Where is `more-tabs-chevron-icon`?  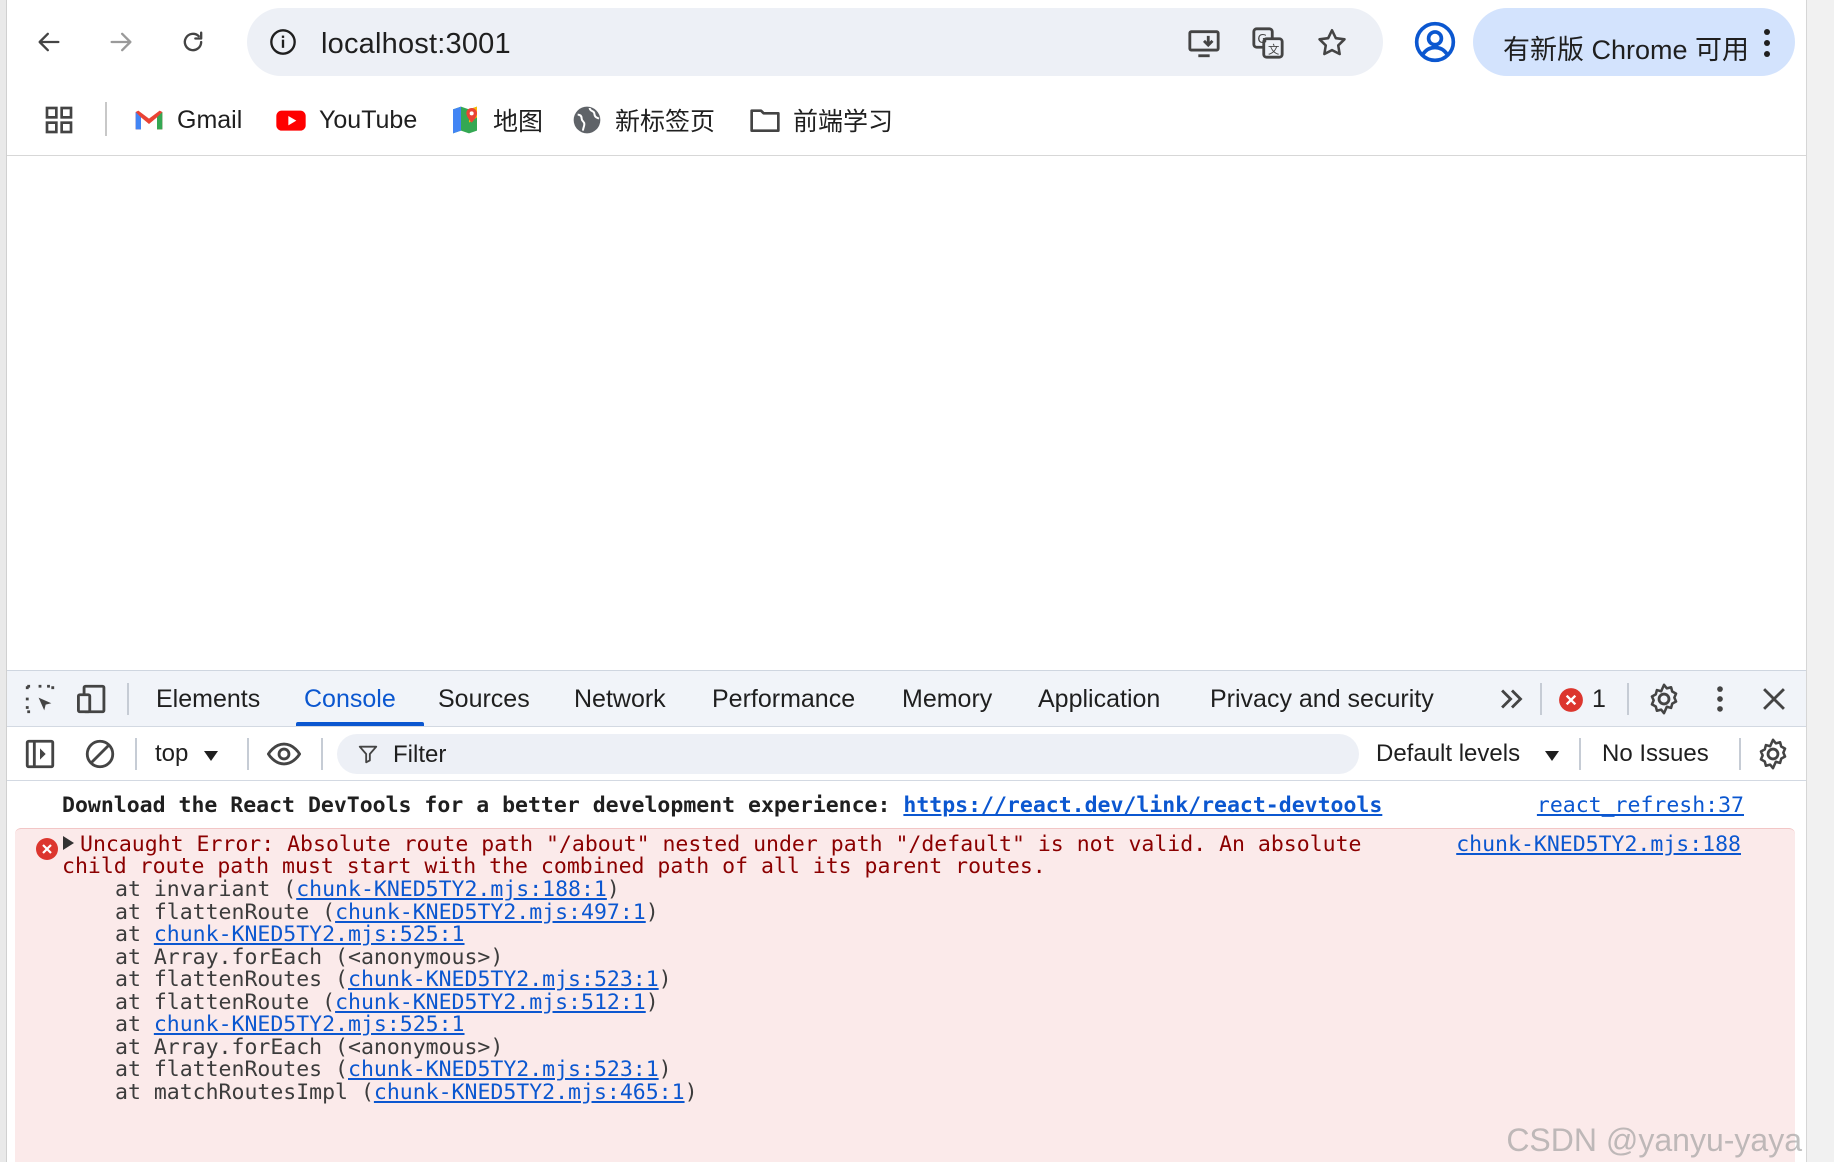 more-tabs-chevron-icon is located at coordinates (1512, 699).